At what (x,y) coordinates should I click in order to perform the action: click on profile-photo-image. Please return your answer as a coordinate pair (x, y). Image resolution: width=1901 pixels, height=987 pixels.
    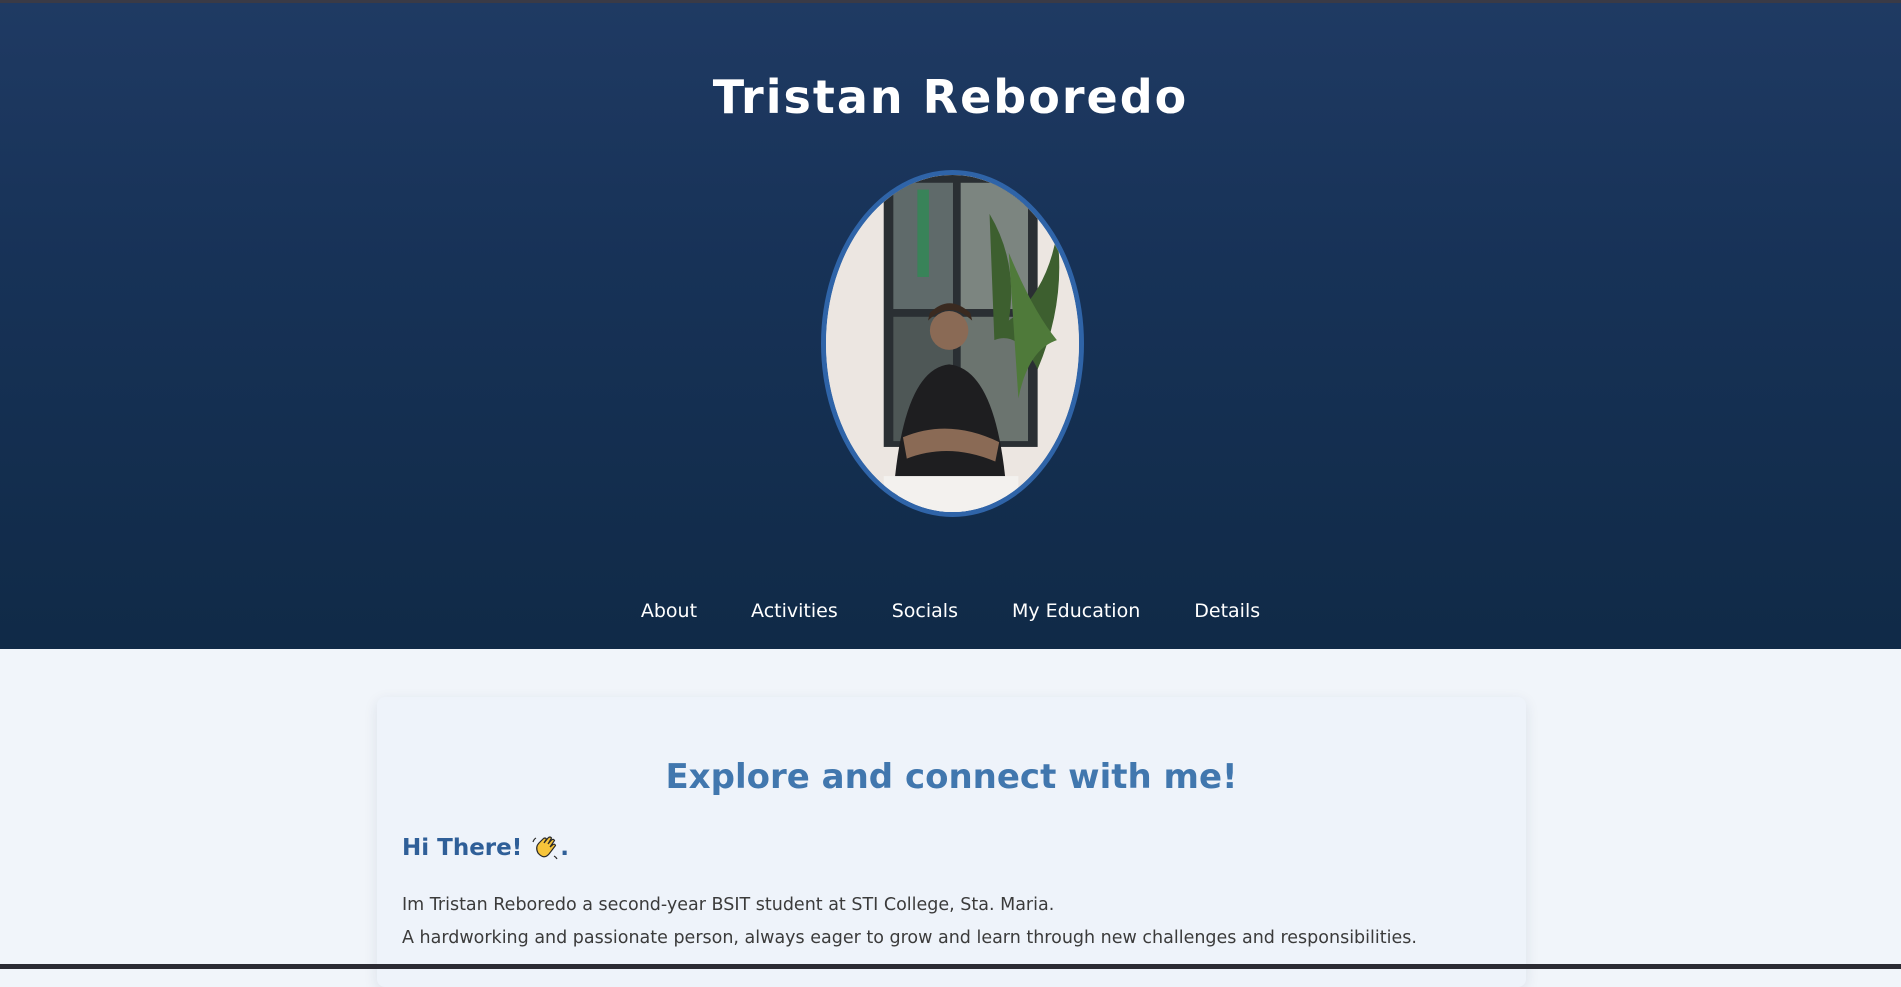
    Looking at the image, I should click on (952, 343).